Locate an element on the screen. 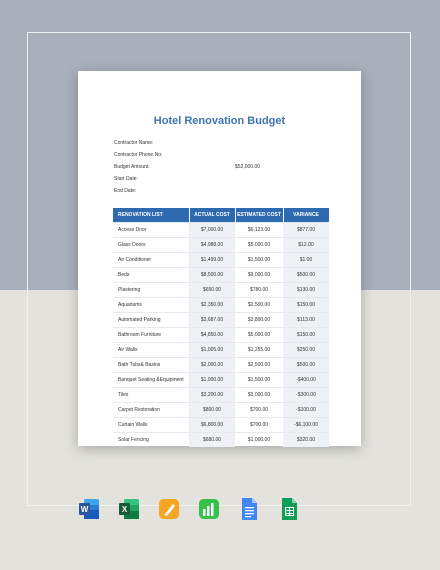  excel-icon: X is located at coordinates (128, 509).